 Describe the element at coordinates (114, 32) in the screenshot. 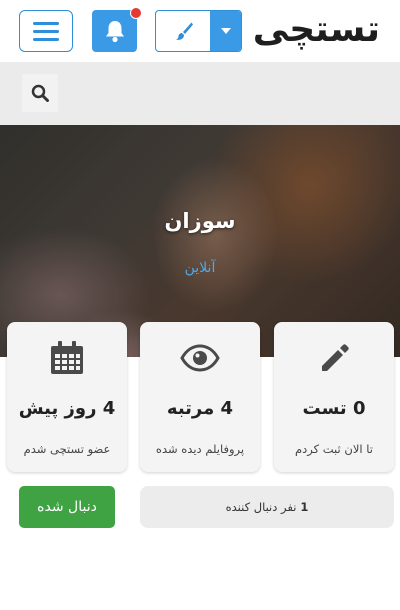

I see `bell-icon` at that location.